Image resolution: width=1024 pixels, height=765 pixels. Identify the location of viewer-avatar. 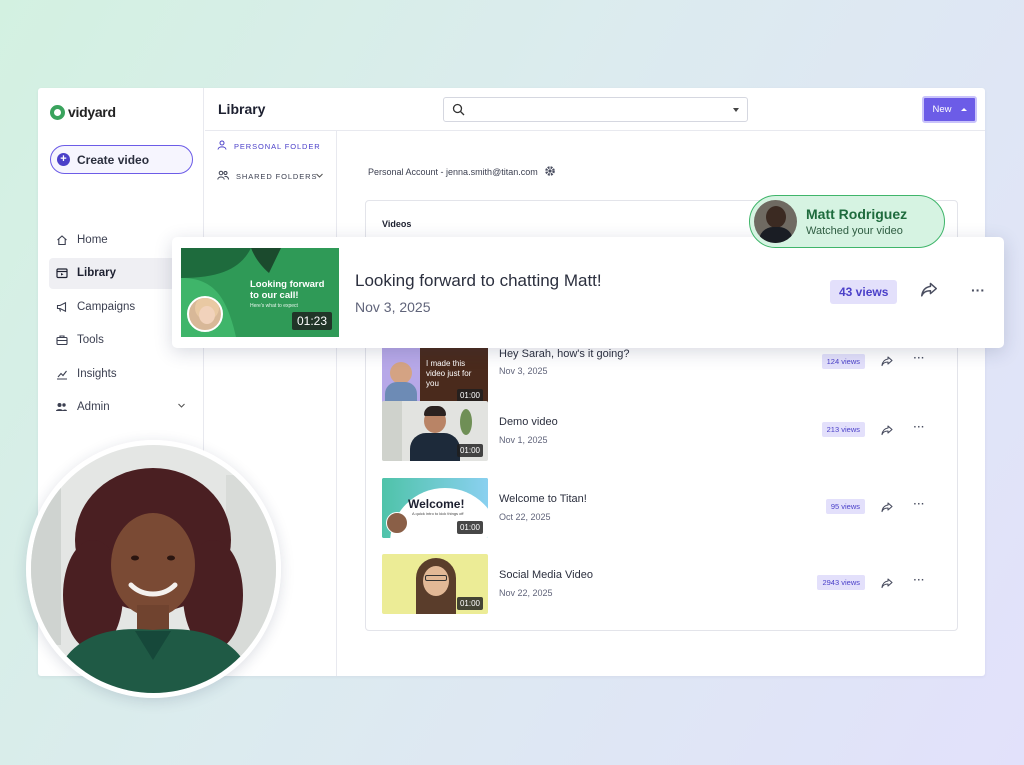
(775, 221).